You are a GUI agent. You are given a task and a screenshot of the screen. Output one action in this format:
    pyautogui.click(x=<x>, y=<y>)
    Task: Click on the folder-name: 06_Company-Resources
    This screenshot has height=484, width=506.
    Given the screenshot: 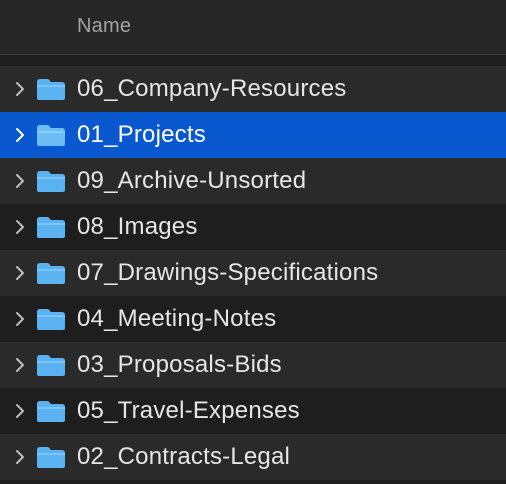 What is the action you would take?
    pyautogui.click(x=212, y=88)
    